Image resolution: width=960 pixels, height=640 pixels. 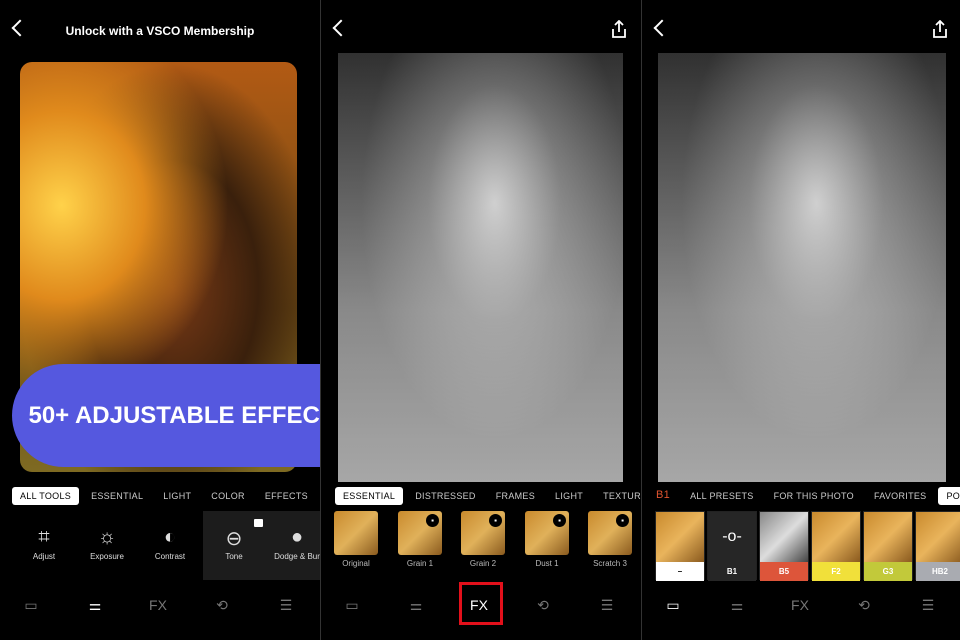 I want to click on fx-highlight-box, so click(x=481, y=603).